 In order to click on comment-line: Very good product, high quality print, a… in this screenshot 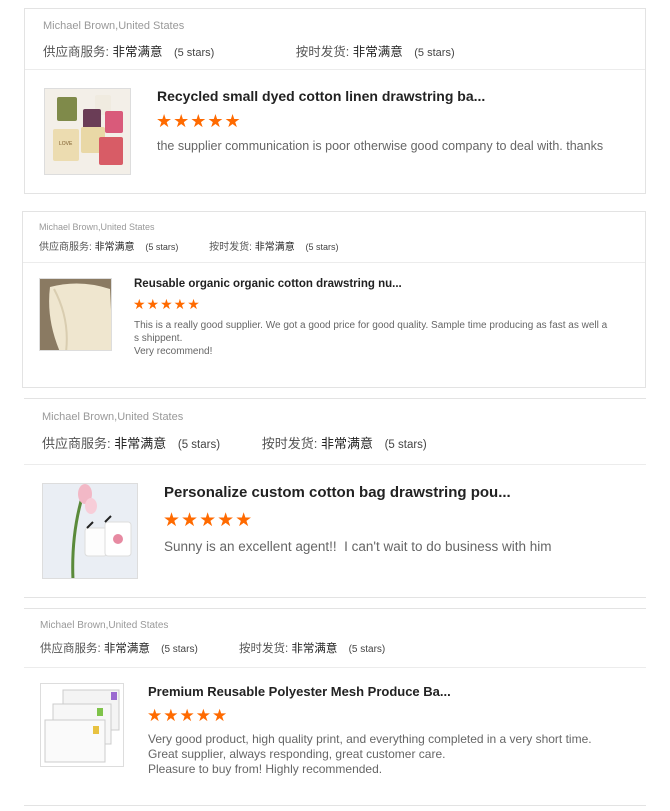, I will do `click(370, 739)`.